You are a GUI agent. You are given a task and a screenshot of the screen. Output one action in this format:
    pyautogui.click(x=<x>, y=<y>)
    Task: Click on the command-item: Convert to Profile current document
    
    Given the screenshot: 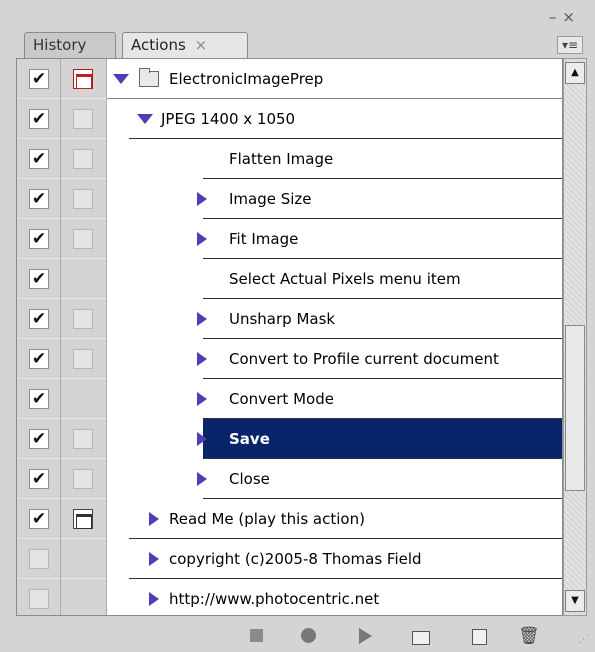 What is the action you would take?
    pyautogui.click(x=379, y=359)
    